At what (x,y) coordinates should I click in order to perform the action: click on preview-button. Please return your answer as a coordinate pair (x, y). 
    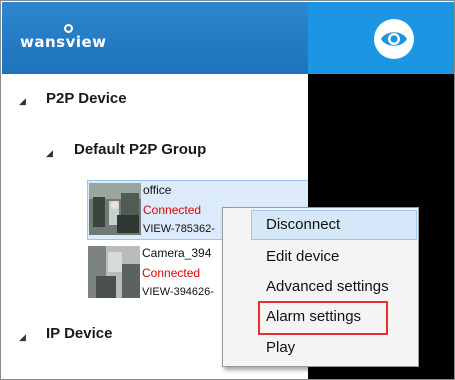
    Looking at the image, I should click on (394, 39).